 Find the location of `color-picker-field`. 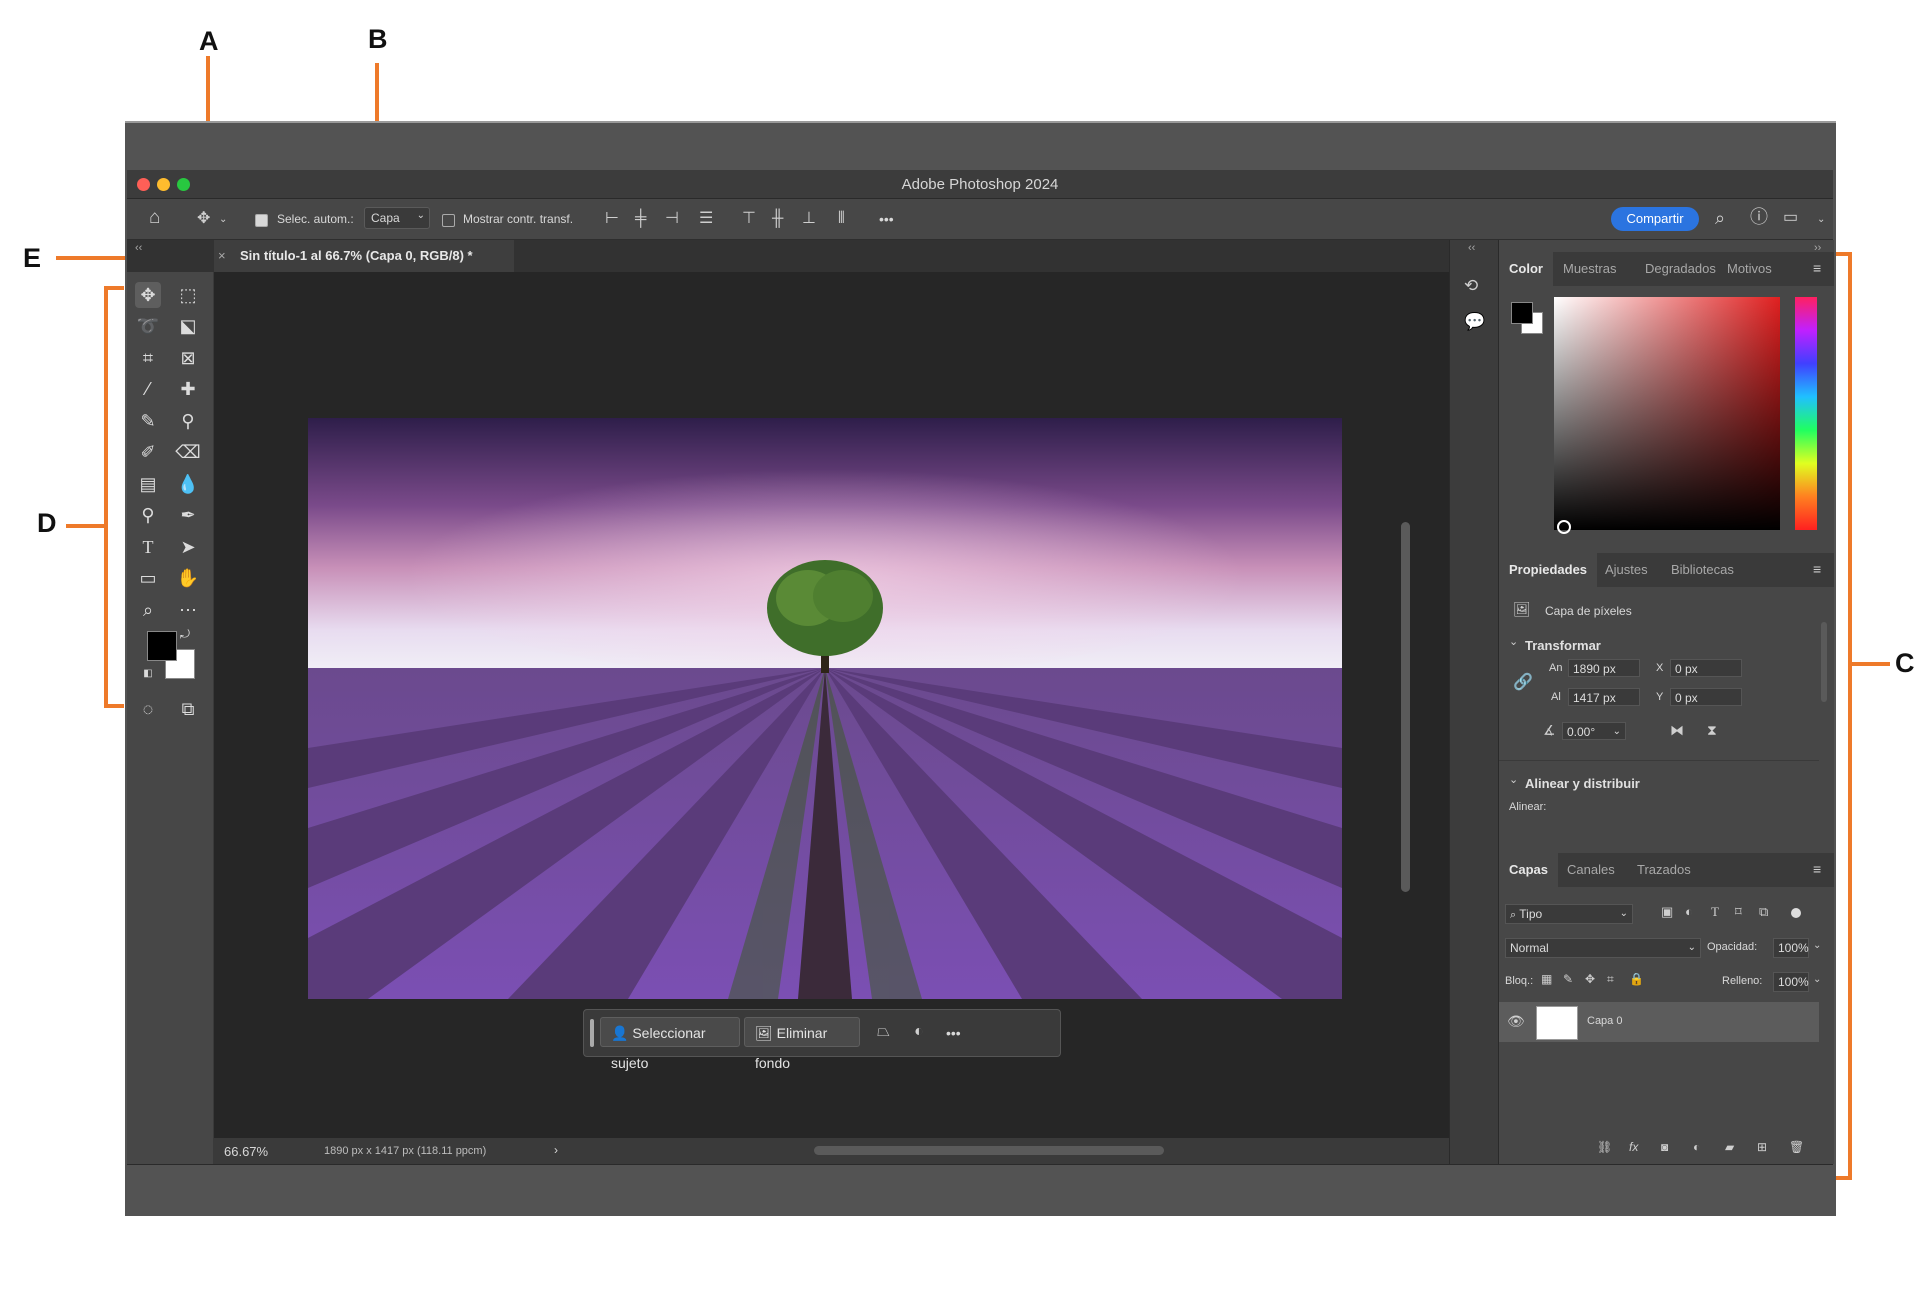

color-picker-field is located at coordinates (1667, 413).